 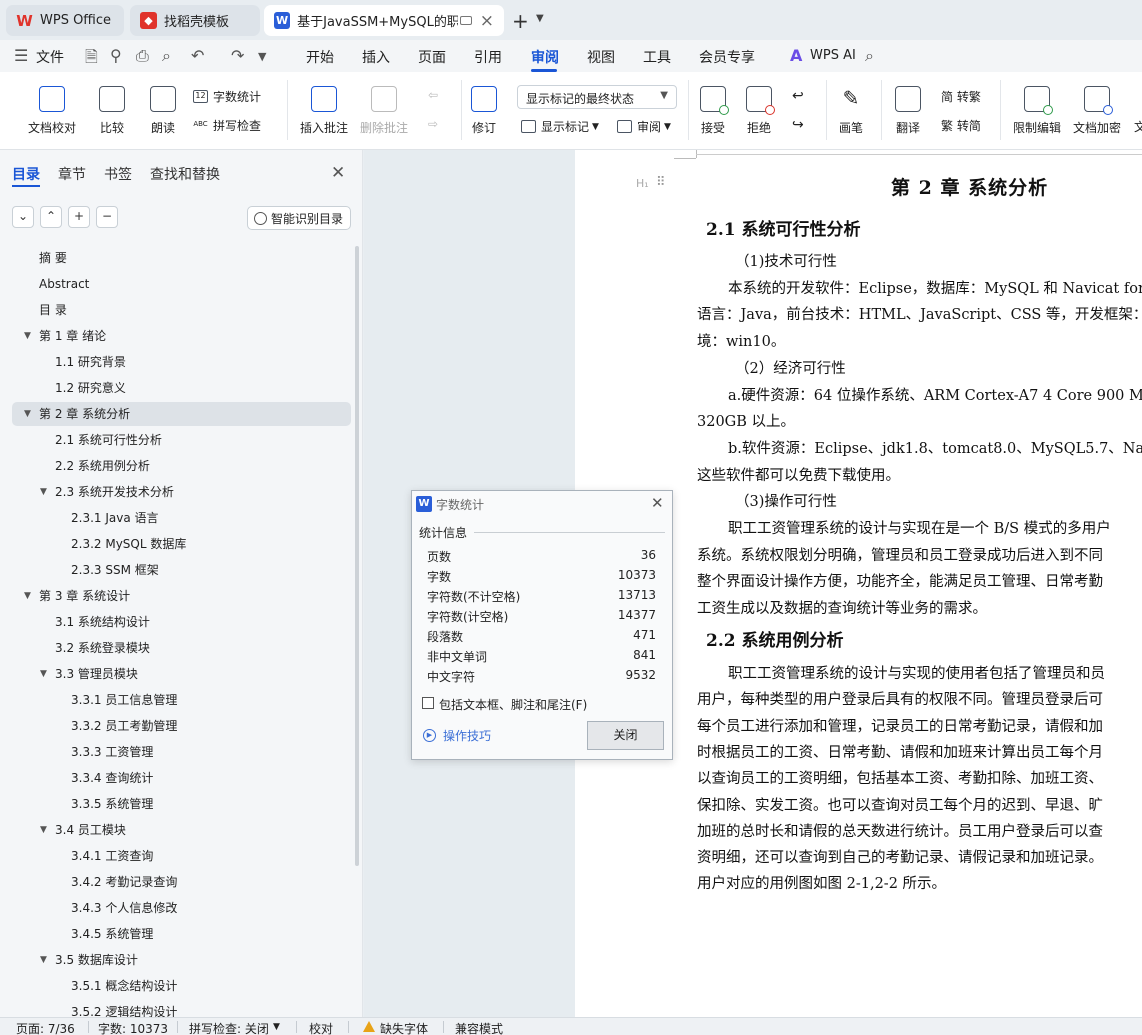 I want to click on toc-item: 3.5.1 概念结构设计, so click(x=181, y=986).